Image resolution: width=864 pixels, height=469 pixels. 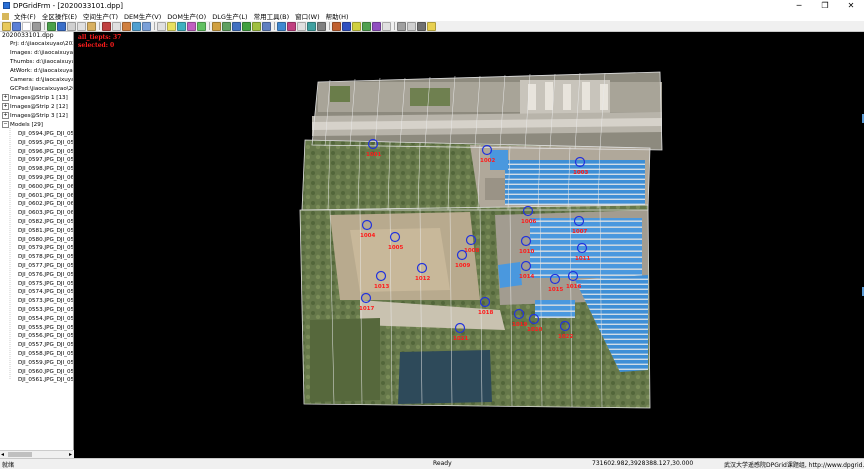 What do you see at coordinates (25, 16) in the screenshot?
I see `menu-file: 文件(F)` at bounding box center [25, 16].